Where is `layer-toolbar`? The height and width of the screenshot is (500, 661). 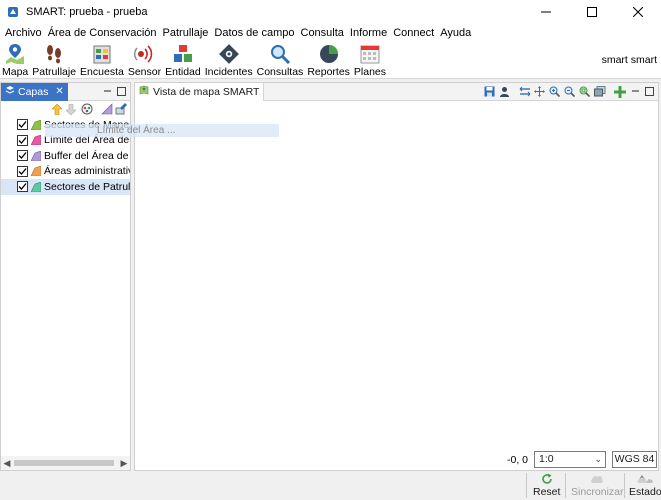 layer-toolbar is located at coordinates (65, 109).